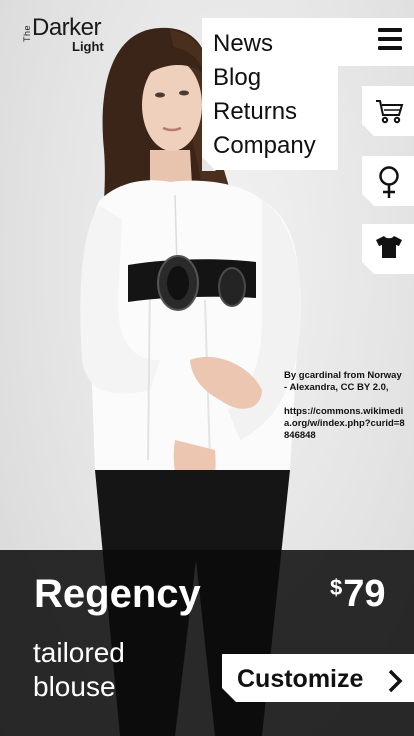 Image resolution: width=414 pixels, height=736 pixels. Describe the element at coordinates (88, 46) in the screenshot. I see `brand-light: Light` at that location.